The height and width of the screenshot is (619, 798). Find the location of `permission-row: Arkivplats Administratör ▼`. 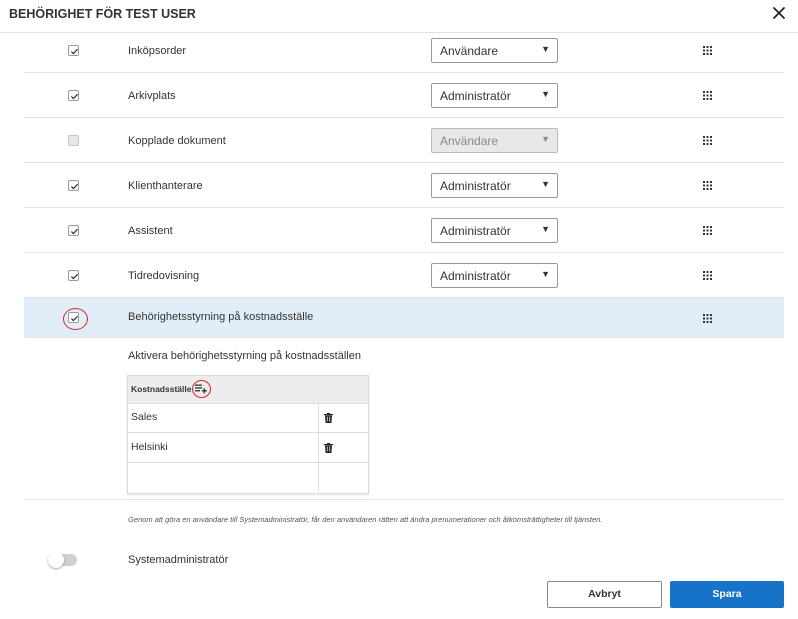

permission-row: Arkivplats Administratör ▼ is located at coordinates (404, 95).